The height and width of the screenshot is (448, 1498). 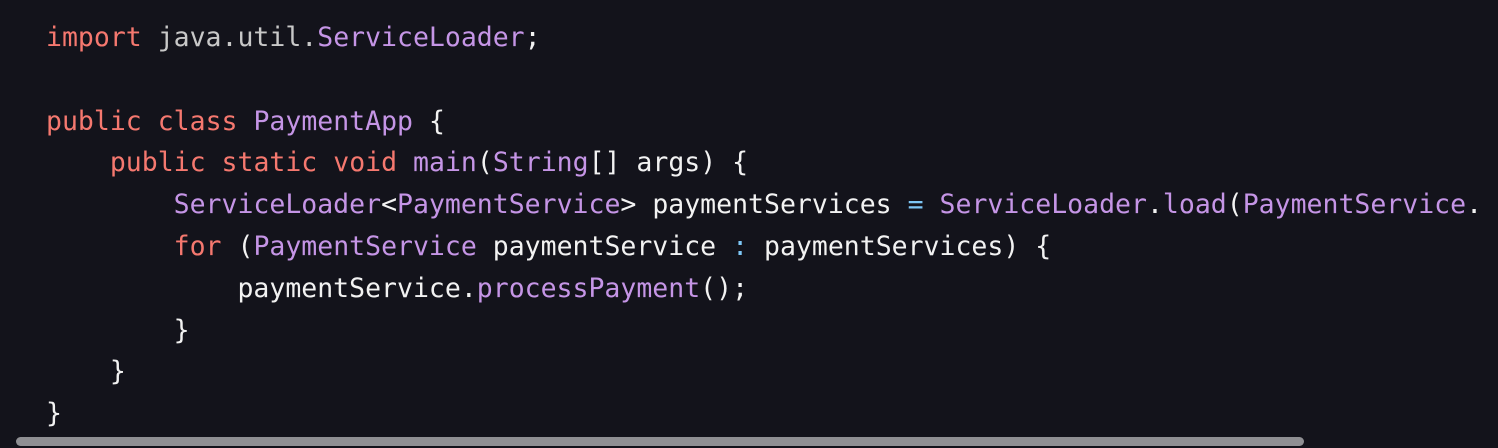 What do you see at coordinates (724, 288) in the screenshot?
I see `code-token-plain: ();` at bounding box center [724, 288].